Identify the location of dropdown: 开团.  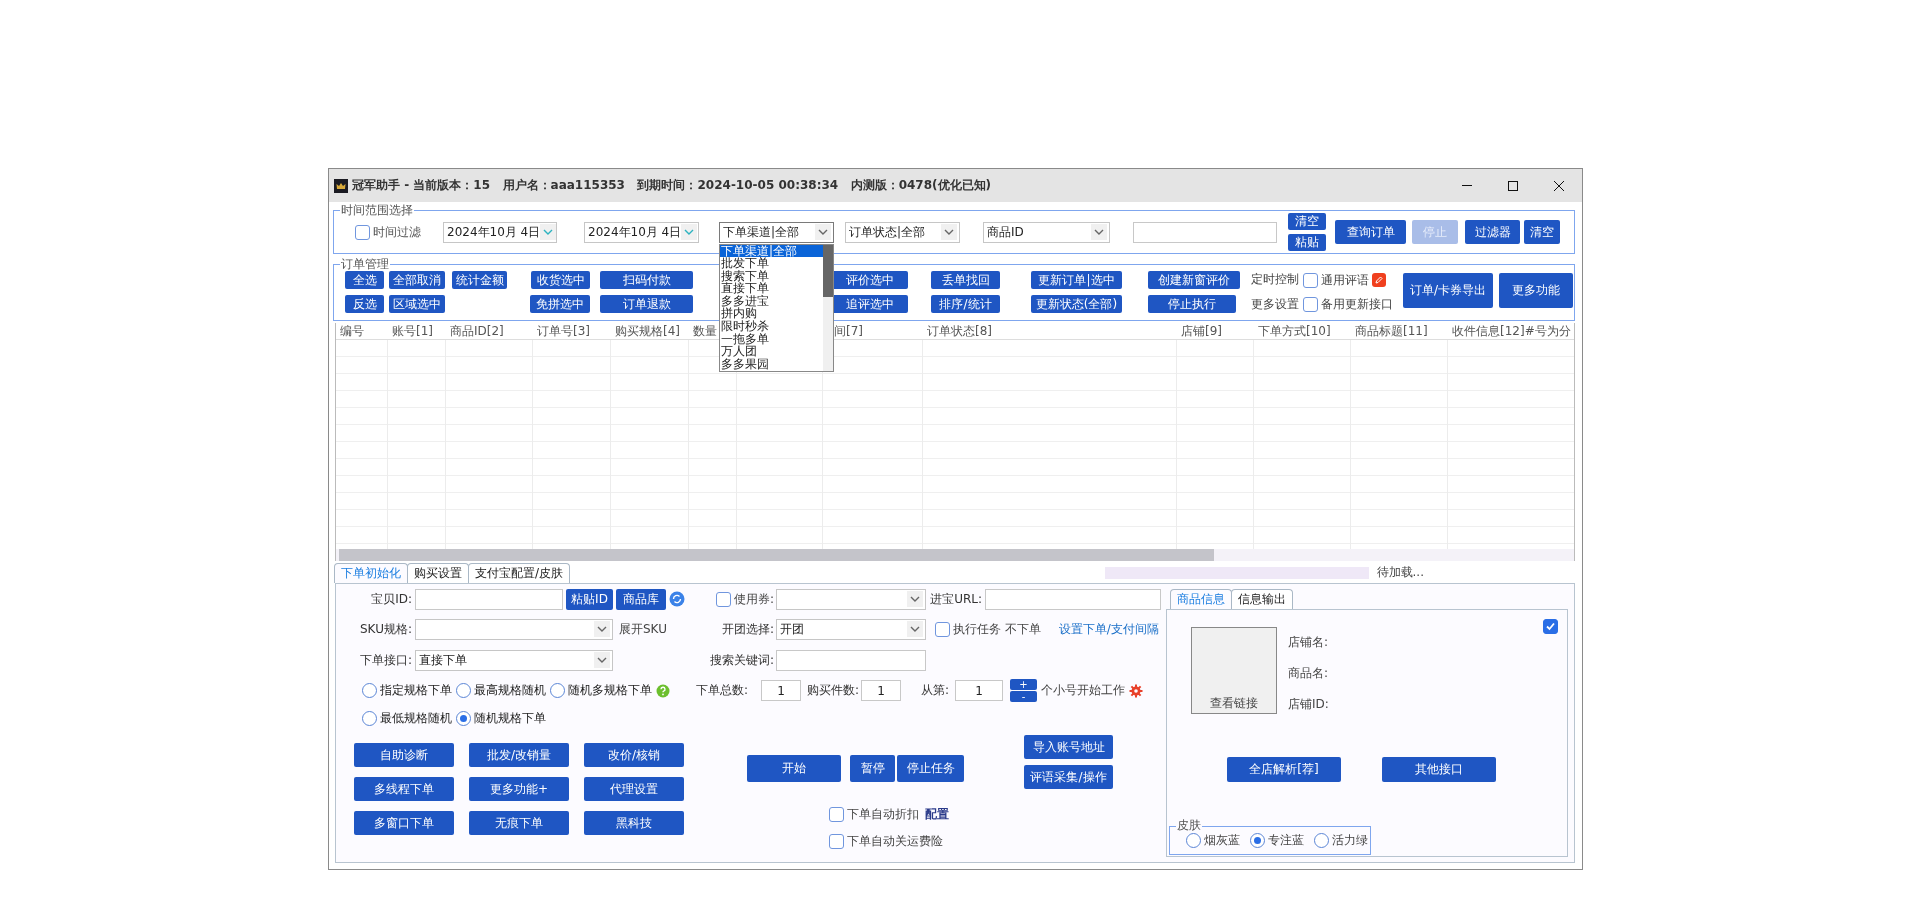
(851, 629).